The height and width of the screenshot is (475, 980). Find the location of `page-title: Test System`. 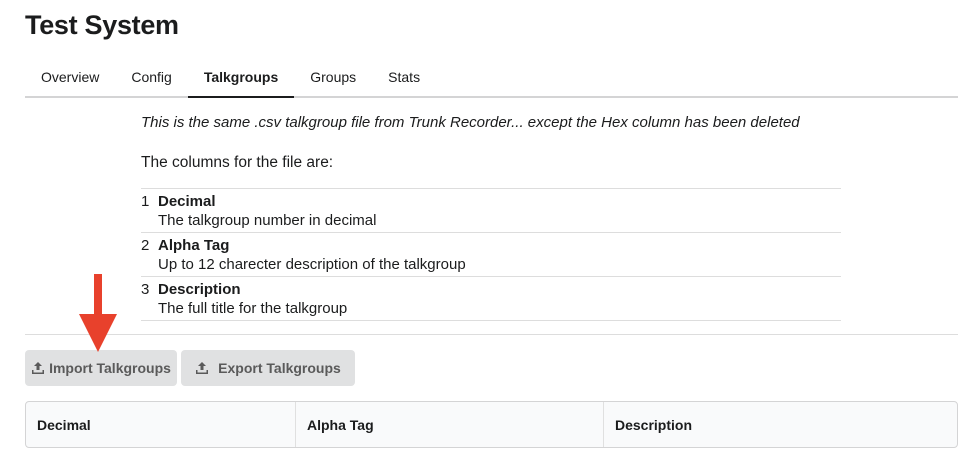

page-title: Test System is located at coordinates (102, 25).